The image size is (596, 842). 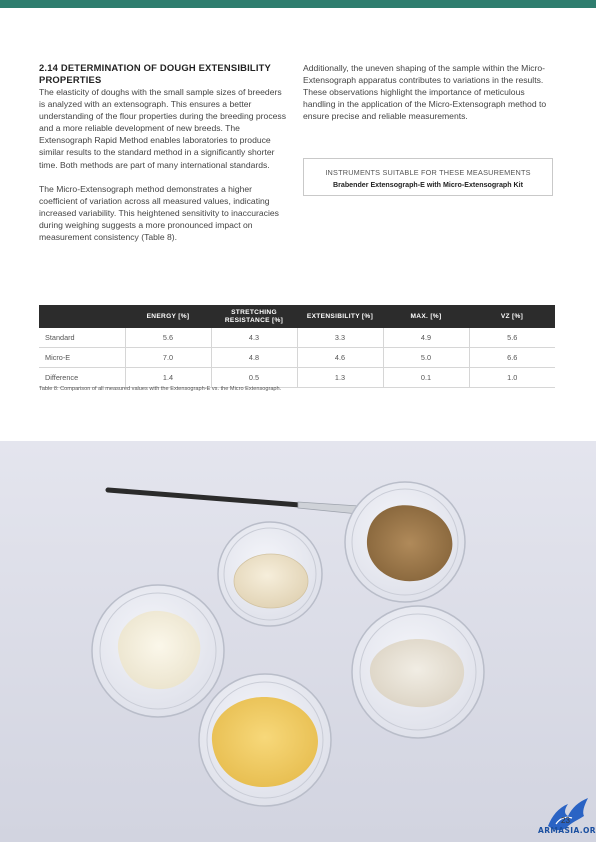 What do you see at coordinates (158, 651) in the screenshot?
I see `white-flour-dish` at bounding box center [158, 651].